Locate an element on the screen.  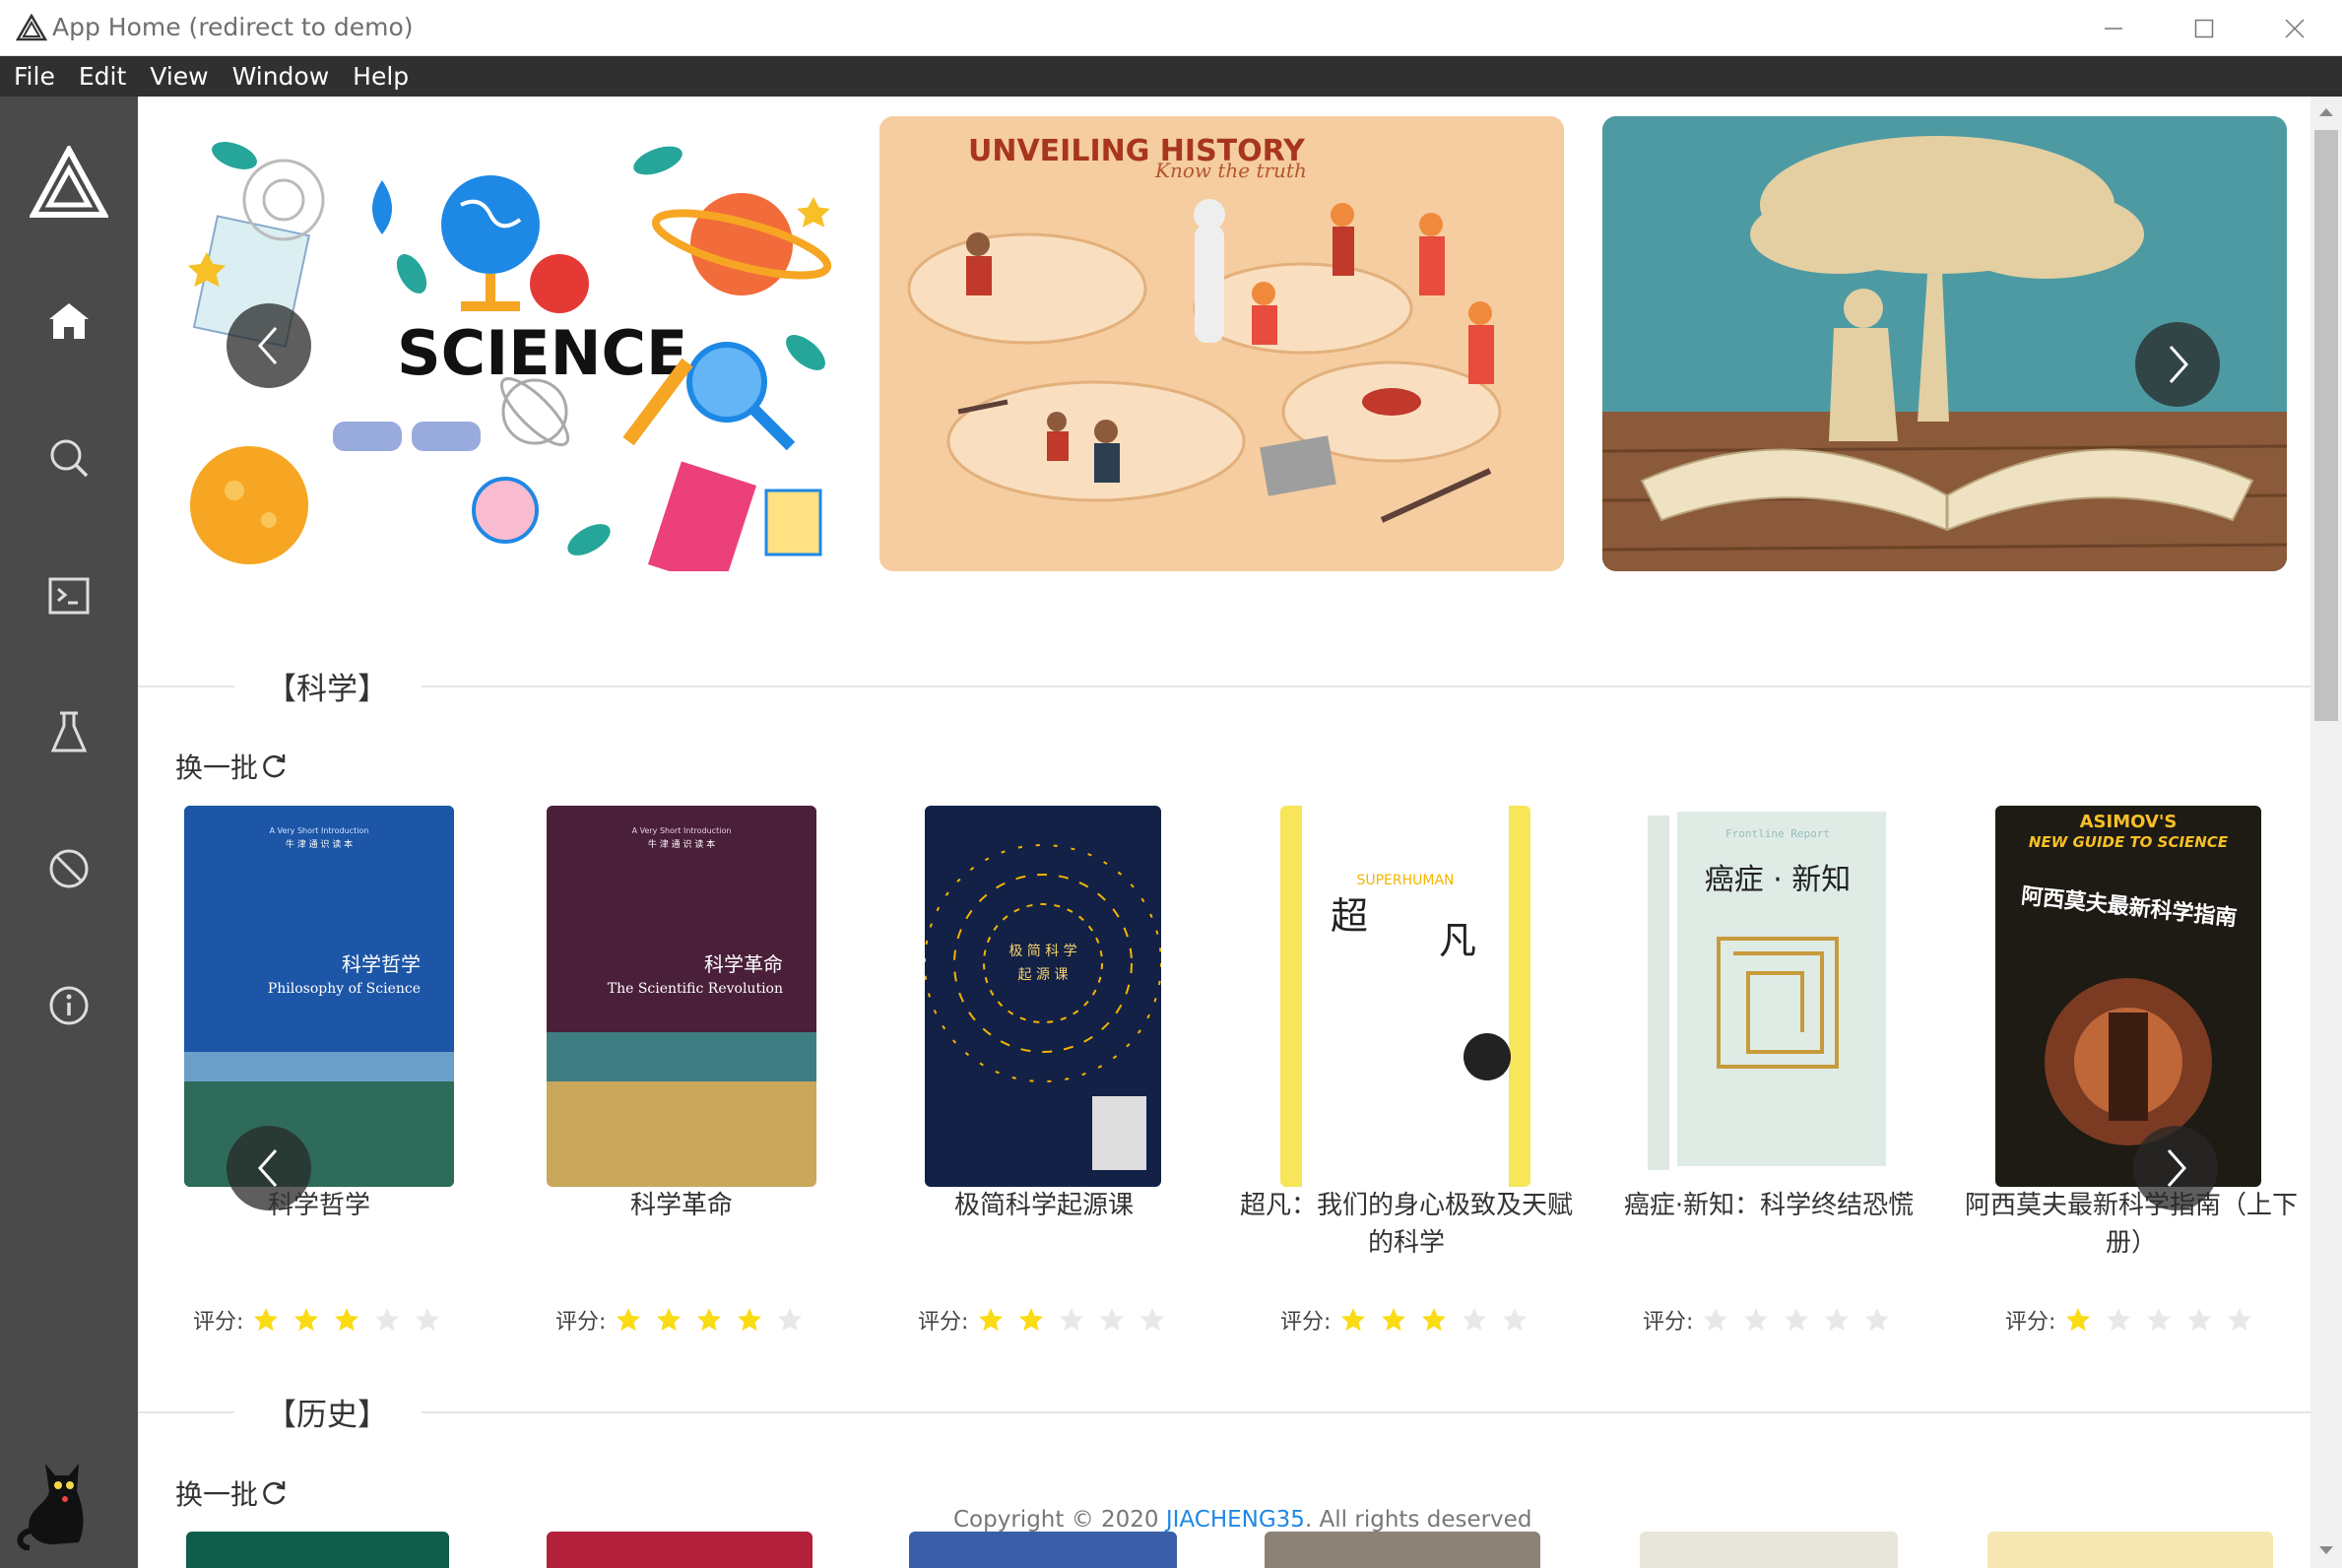
svg-text: 癌症 · 新知 is located at coordinates (1779, 880).